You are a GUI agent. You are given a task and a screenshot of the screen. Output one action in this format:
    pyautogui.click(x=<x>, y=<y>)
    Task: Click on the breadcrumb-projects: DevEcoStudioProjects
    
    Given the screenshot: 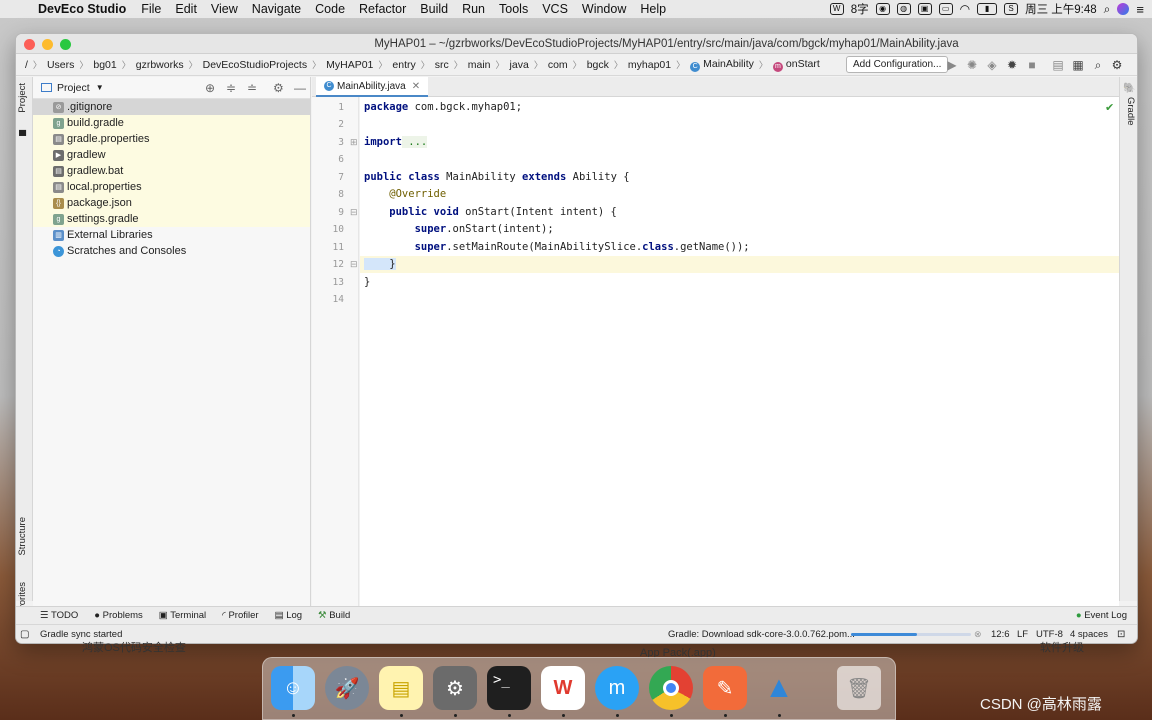 What is the action you would take?
    pyautogui.click(x=255, y=65)
    